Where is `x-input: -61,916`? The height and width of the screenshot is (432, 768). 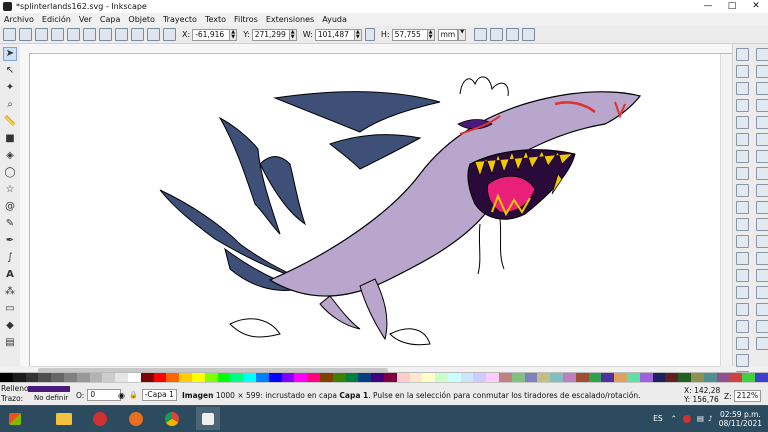
x-input: -61,916 is located at coordinates (211, 34).